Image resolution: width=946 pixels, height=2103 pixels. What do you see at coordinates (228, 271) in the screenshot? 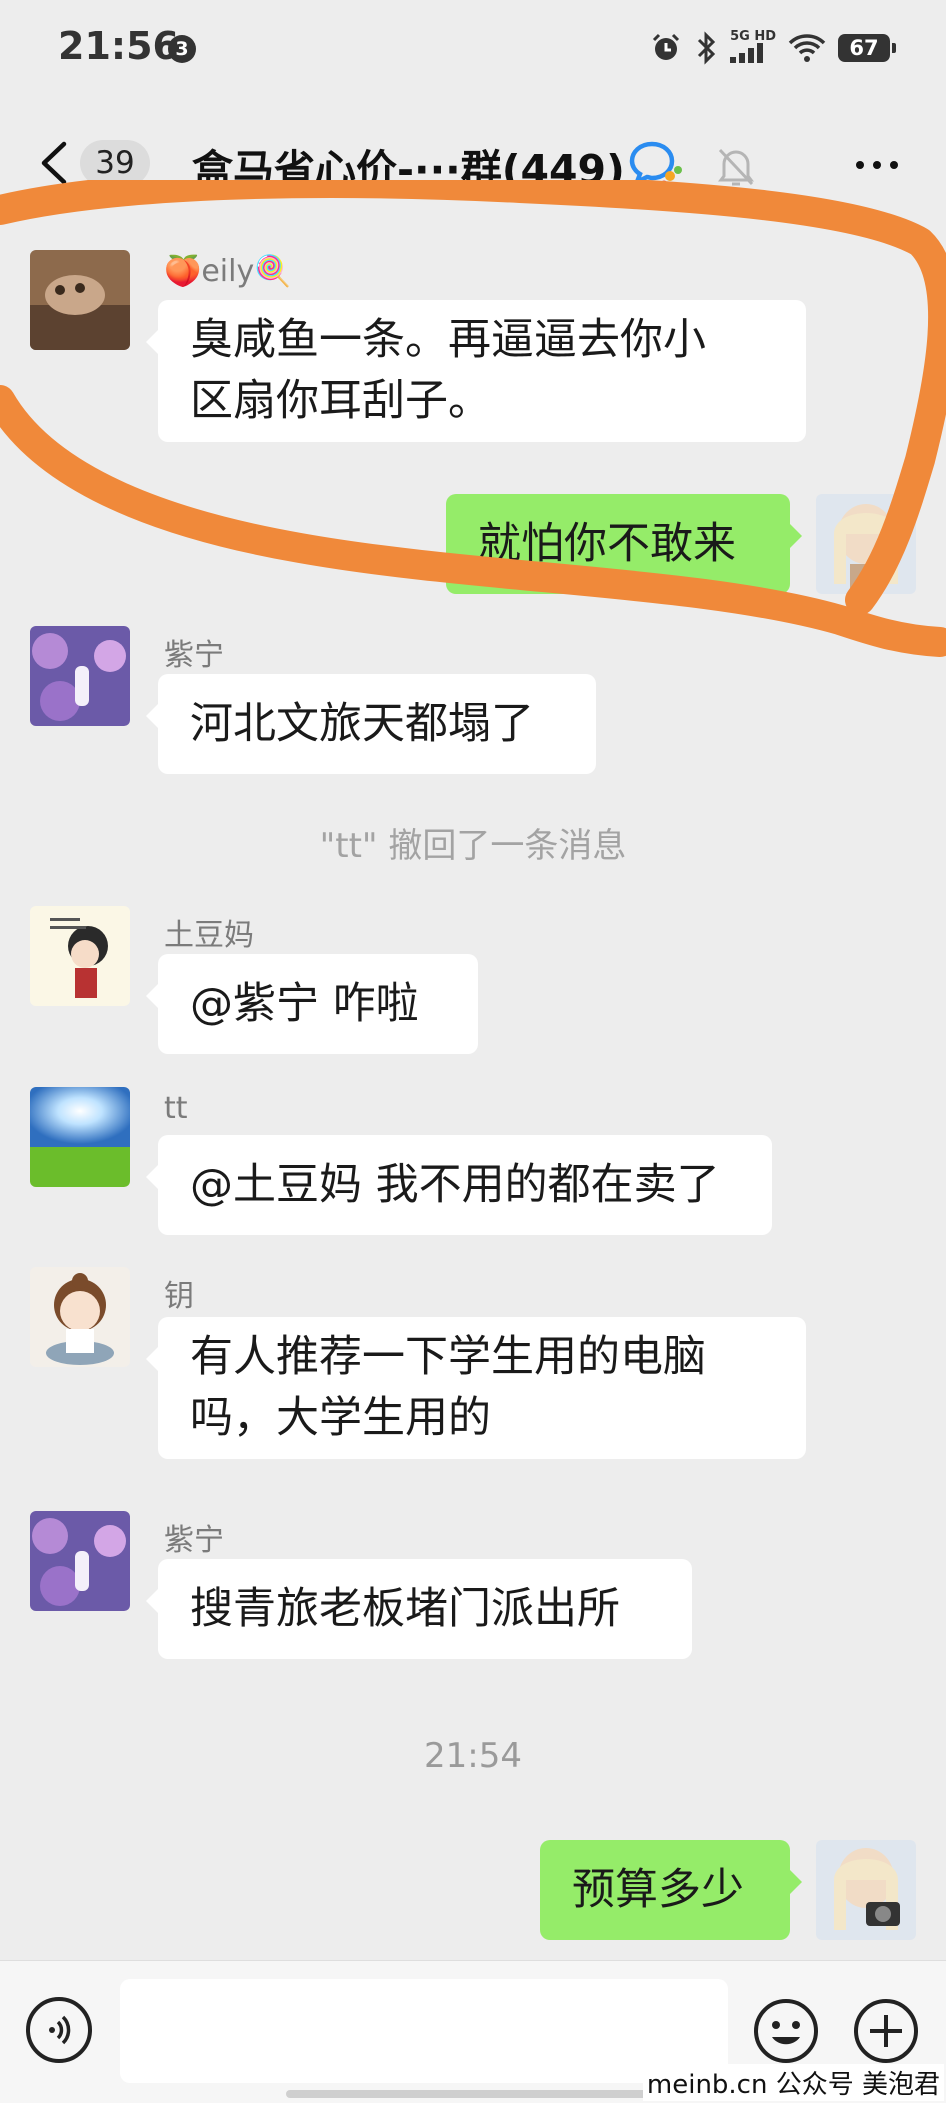
I see `sender-name: 🍑eily🍭` at bounding box center [228, 271].